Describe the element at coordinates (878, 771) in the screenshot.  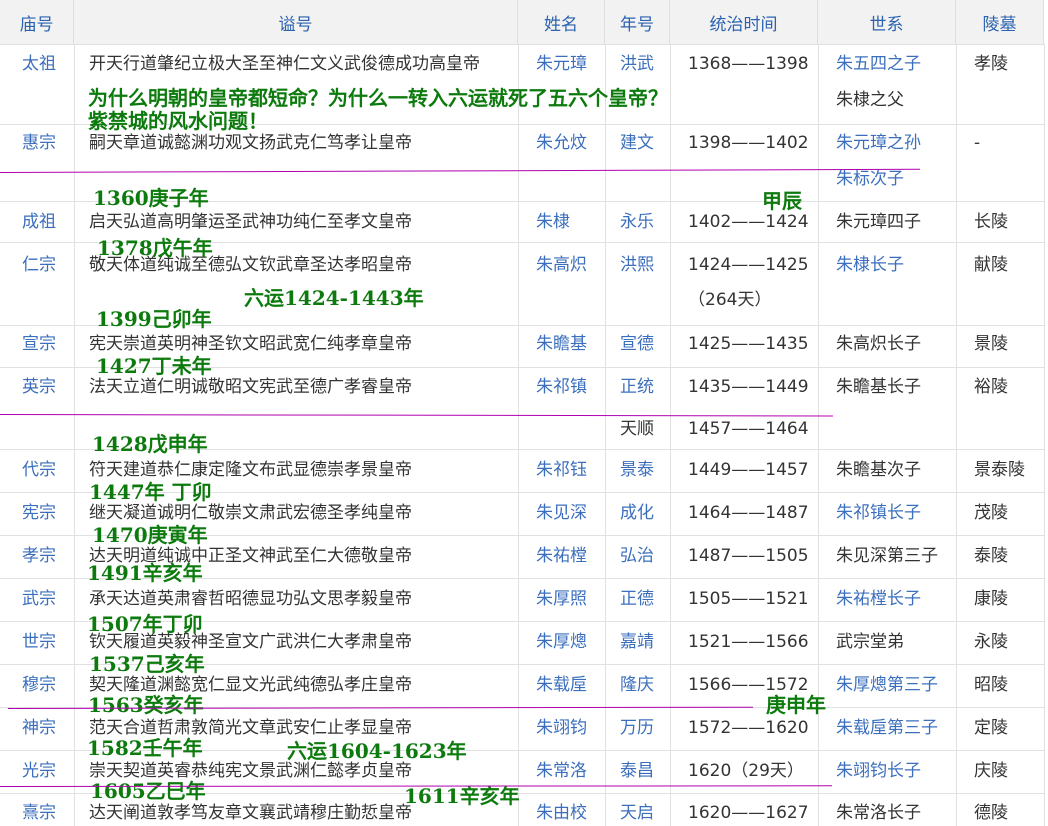
I see `lineage-text: 朱翊钧长子` at that location.